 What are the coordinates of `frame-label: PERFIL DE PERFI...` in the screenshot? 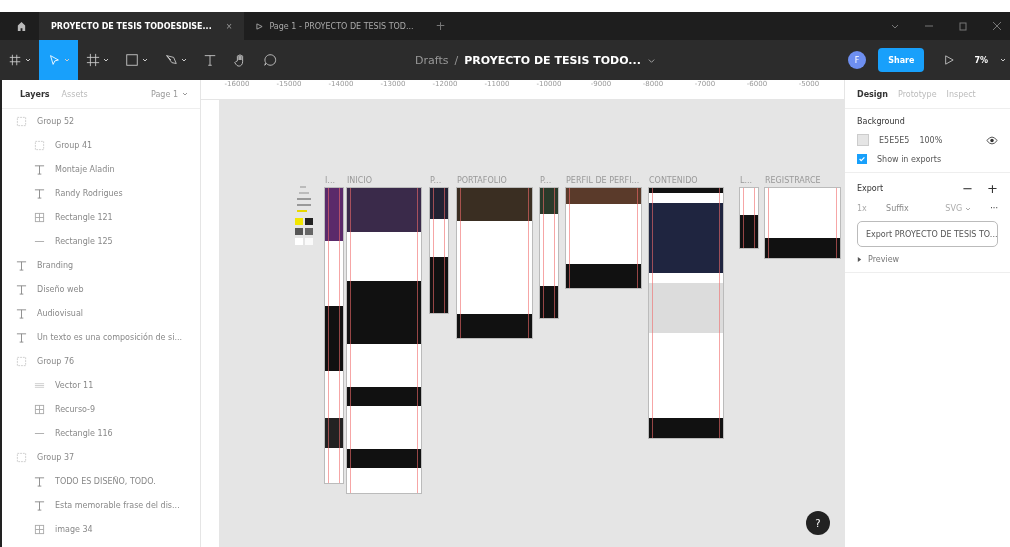 It's located at (603, 180).